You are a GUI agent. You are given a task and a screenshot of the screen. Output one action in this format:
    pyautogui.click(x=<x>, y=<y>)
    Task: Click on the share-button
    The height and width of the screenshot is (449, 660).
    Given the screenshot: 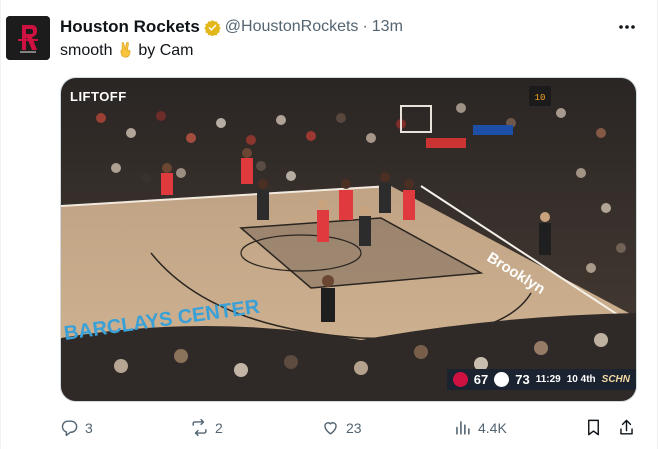 What is the action you would take?
    pyautogui.click(x=626, y=427)
    